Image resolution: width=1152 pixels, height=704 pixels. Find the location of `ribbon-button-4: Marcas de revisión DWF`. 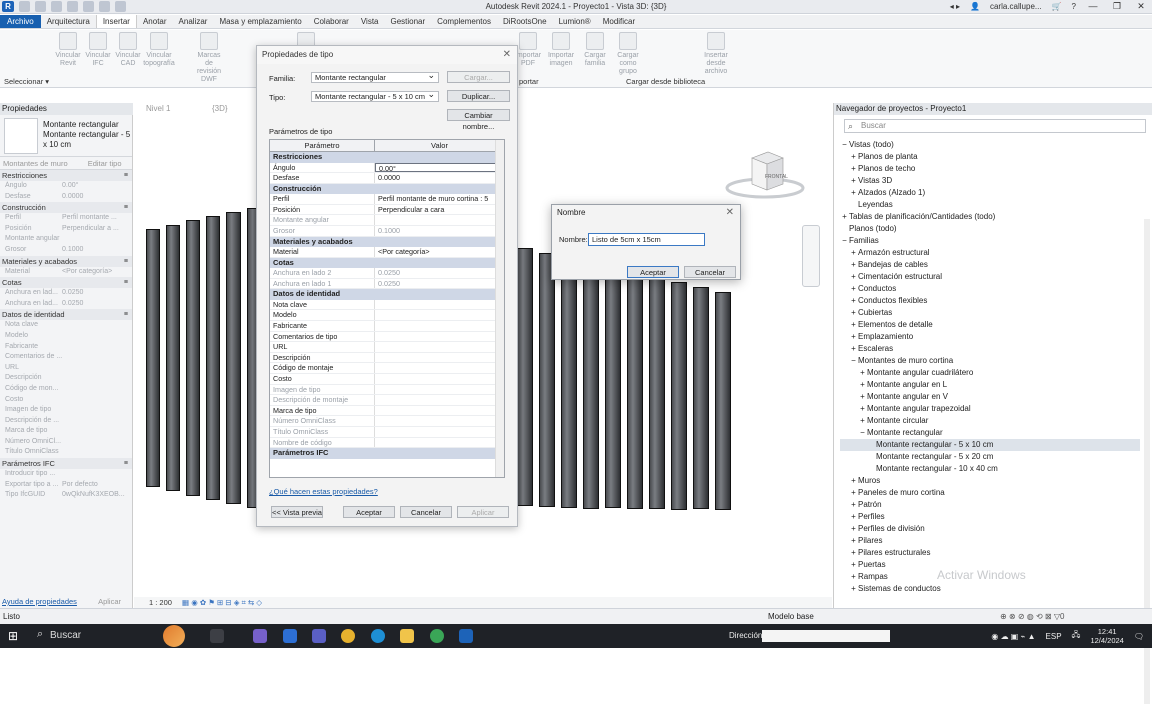

ribbon-button-4: Marcas de revisión DWF is located at coordinates (209, 58).